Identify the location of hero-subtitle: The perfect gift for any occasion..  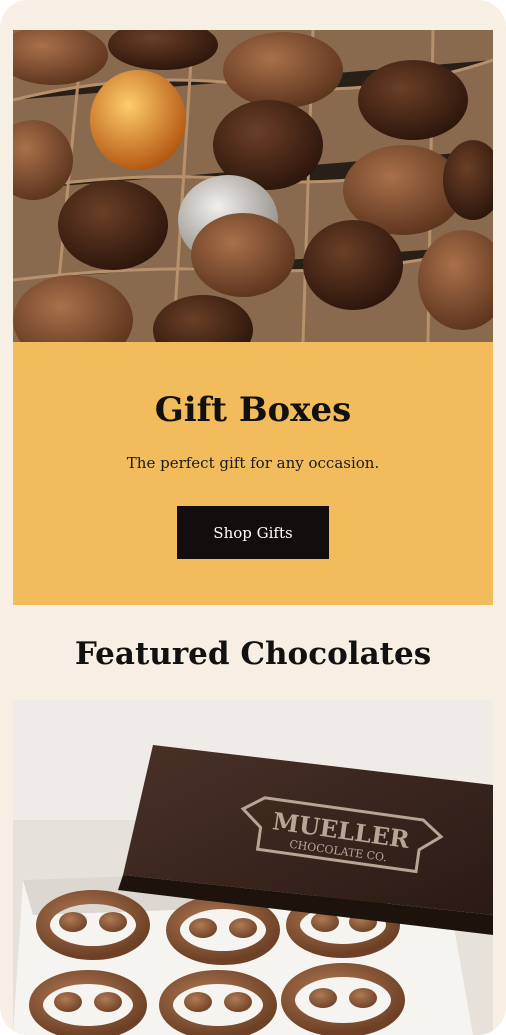
(253, 463).